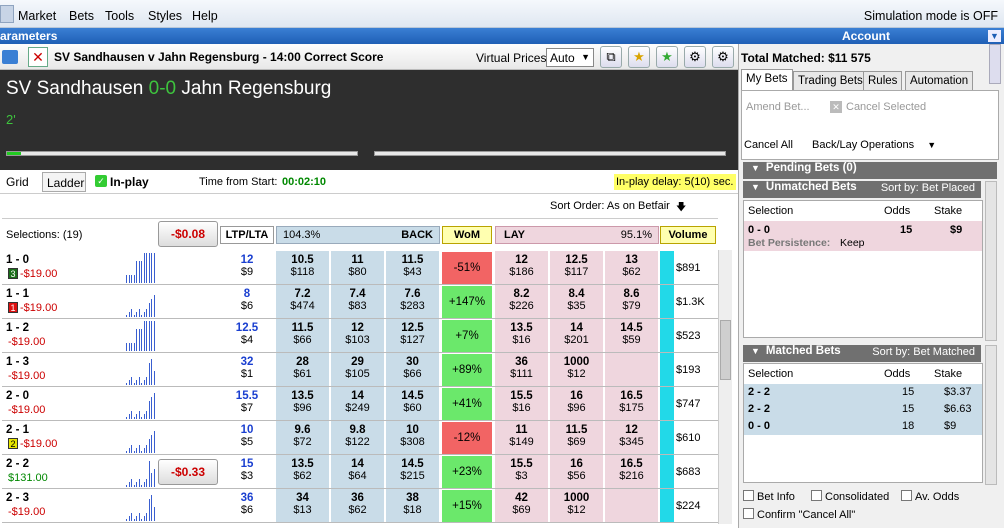 This screenshot has height=528, width=1004. I want to click on automation-icon: ⚙, so click(723, 57).